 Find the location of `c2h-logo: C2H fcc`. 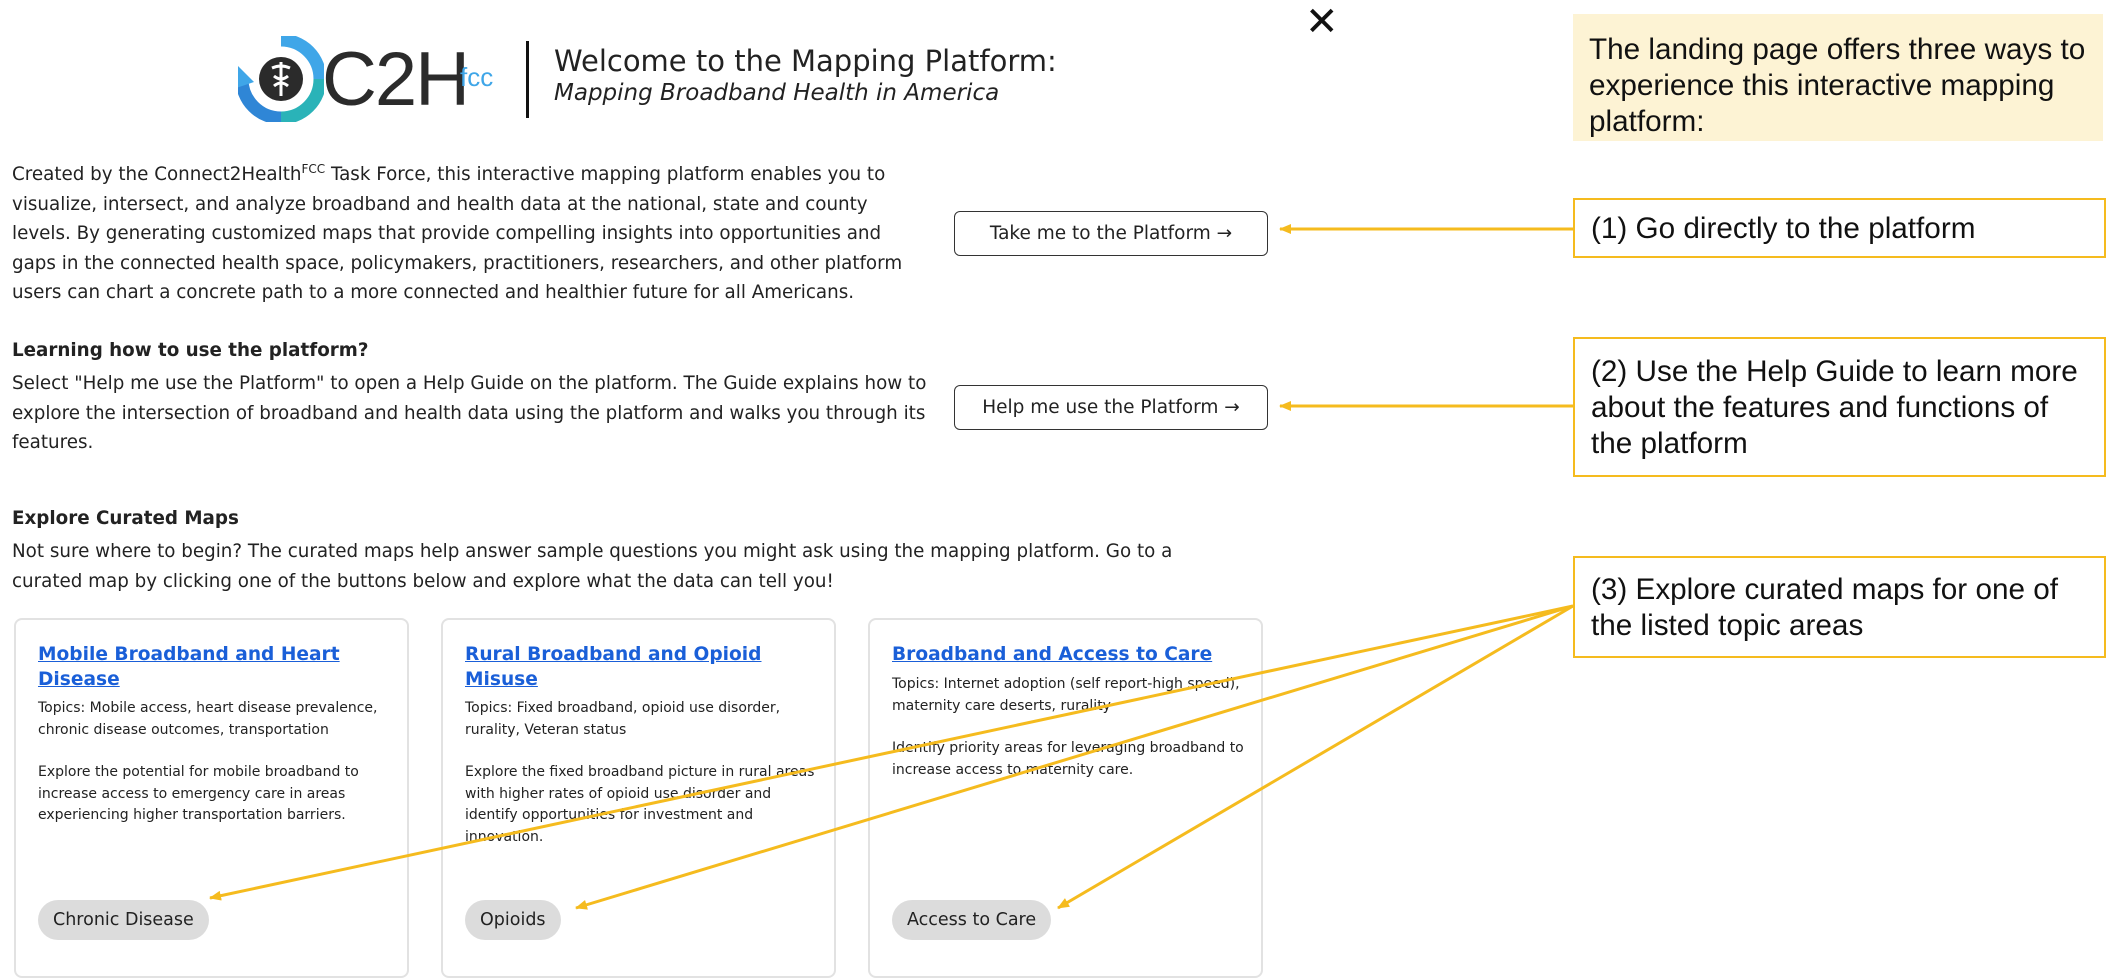

c2h-logo: C2H fcc is located at coordinates (369, 79).